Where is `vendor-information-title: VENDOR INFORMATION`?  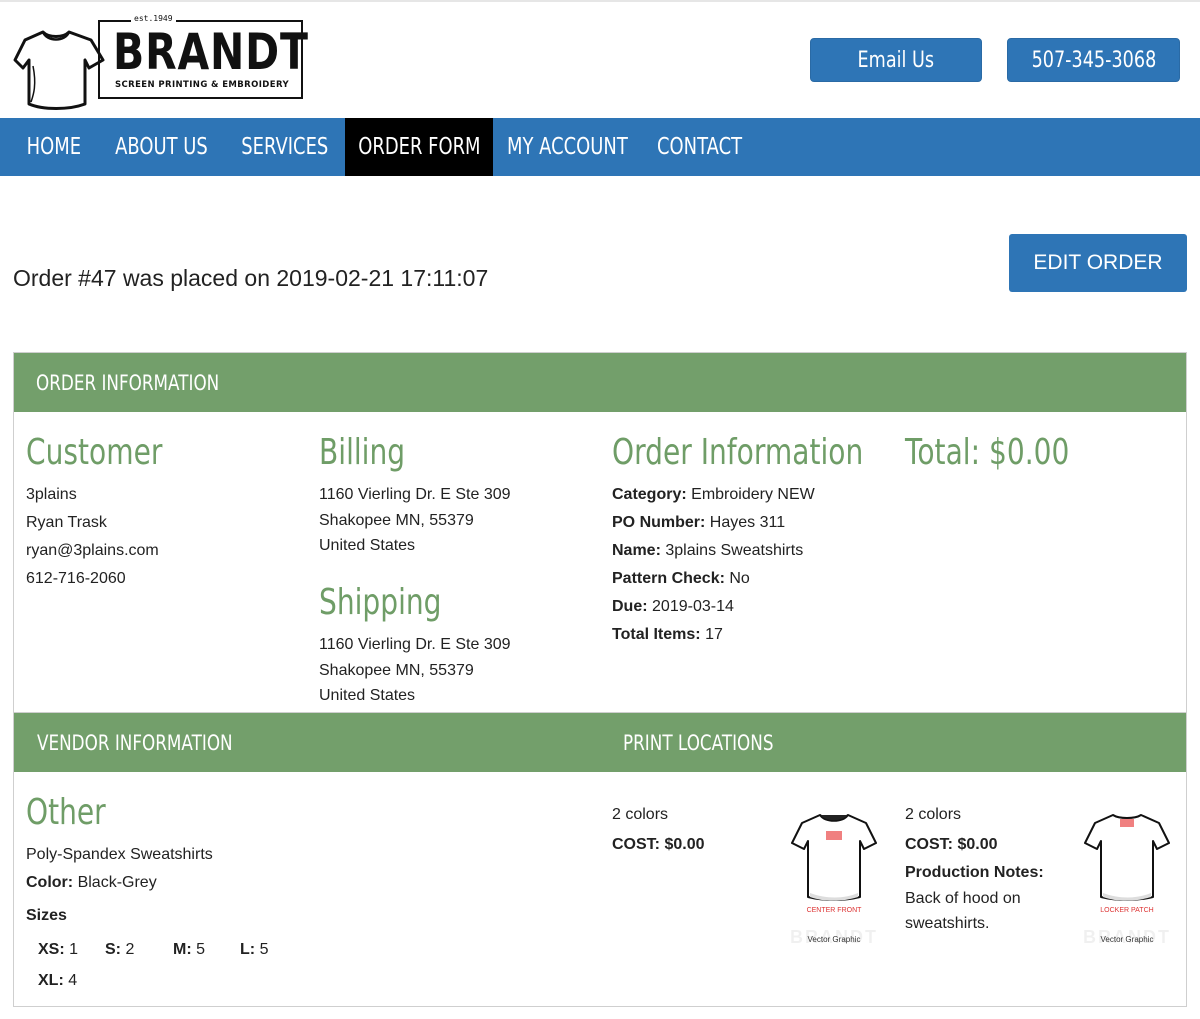 vendor-information-title: VENDOR INFORMATION is located at coordinates (135, 742).